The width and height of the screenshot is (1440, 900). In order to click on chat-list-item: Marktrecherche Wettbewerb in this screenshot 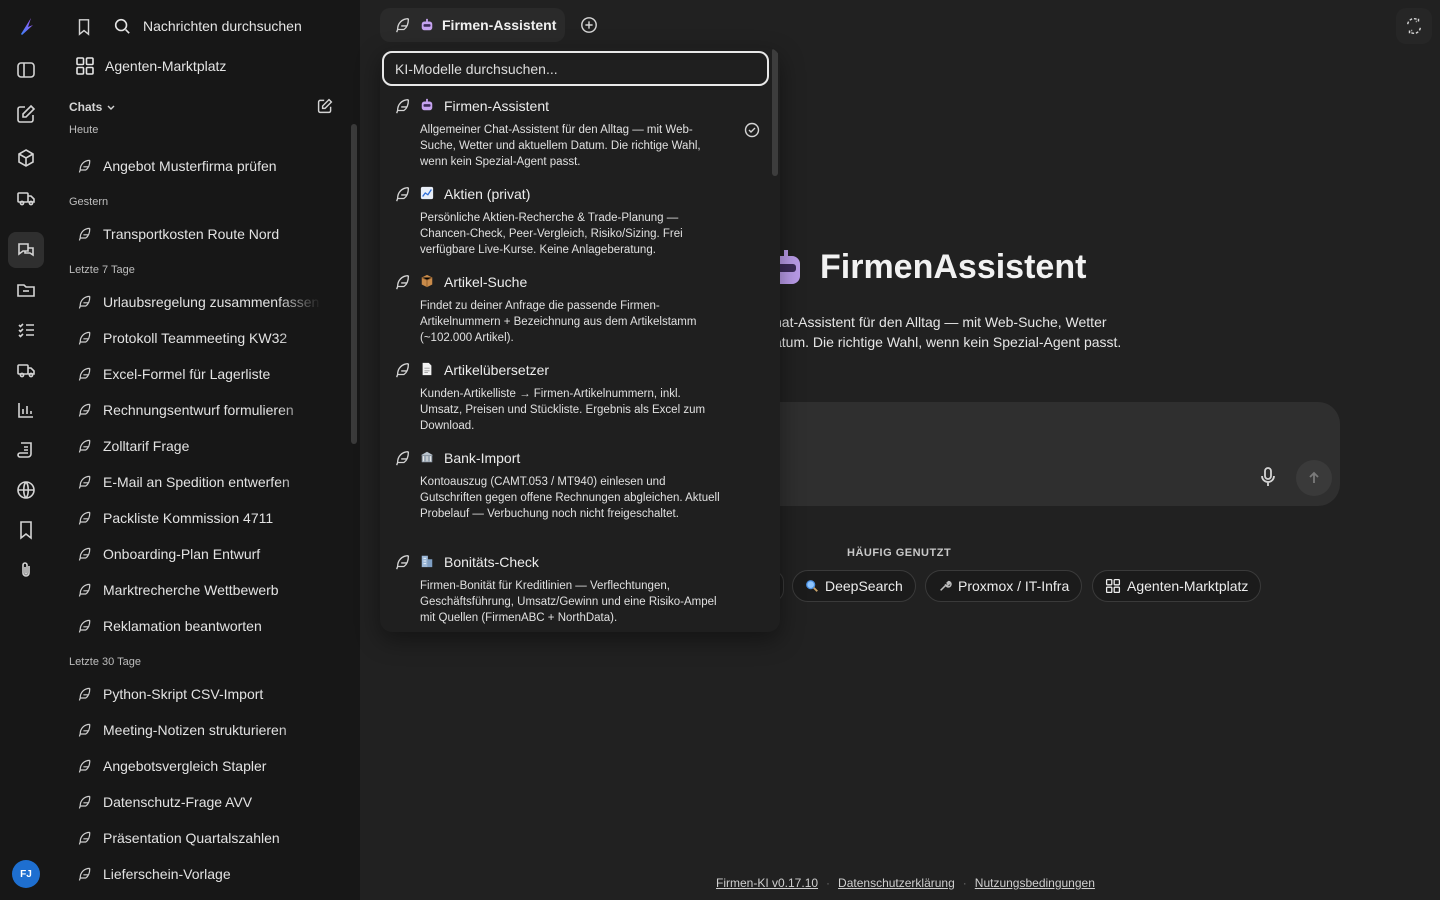, I will do `click(203, 590)`.